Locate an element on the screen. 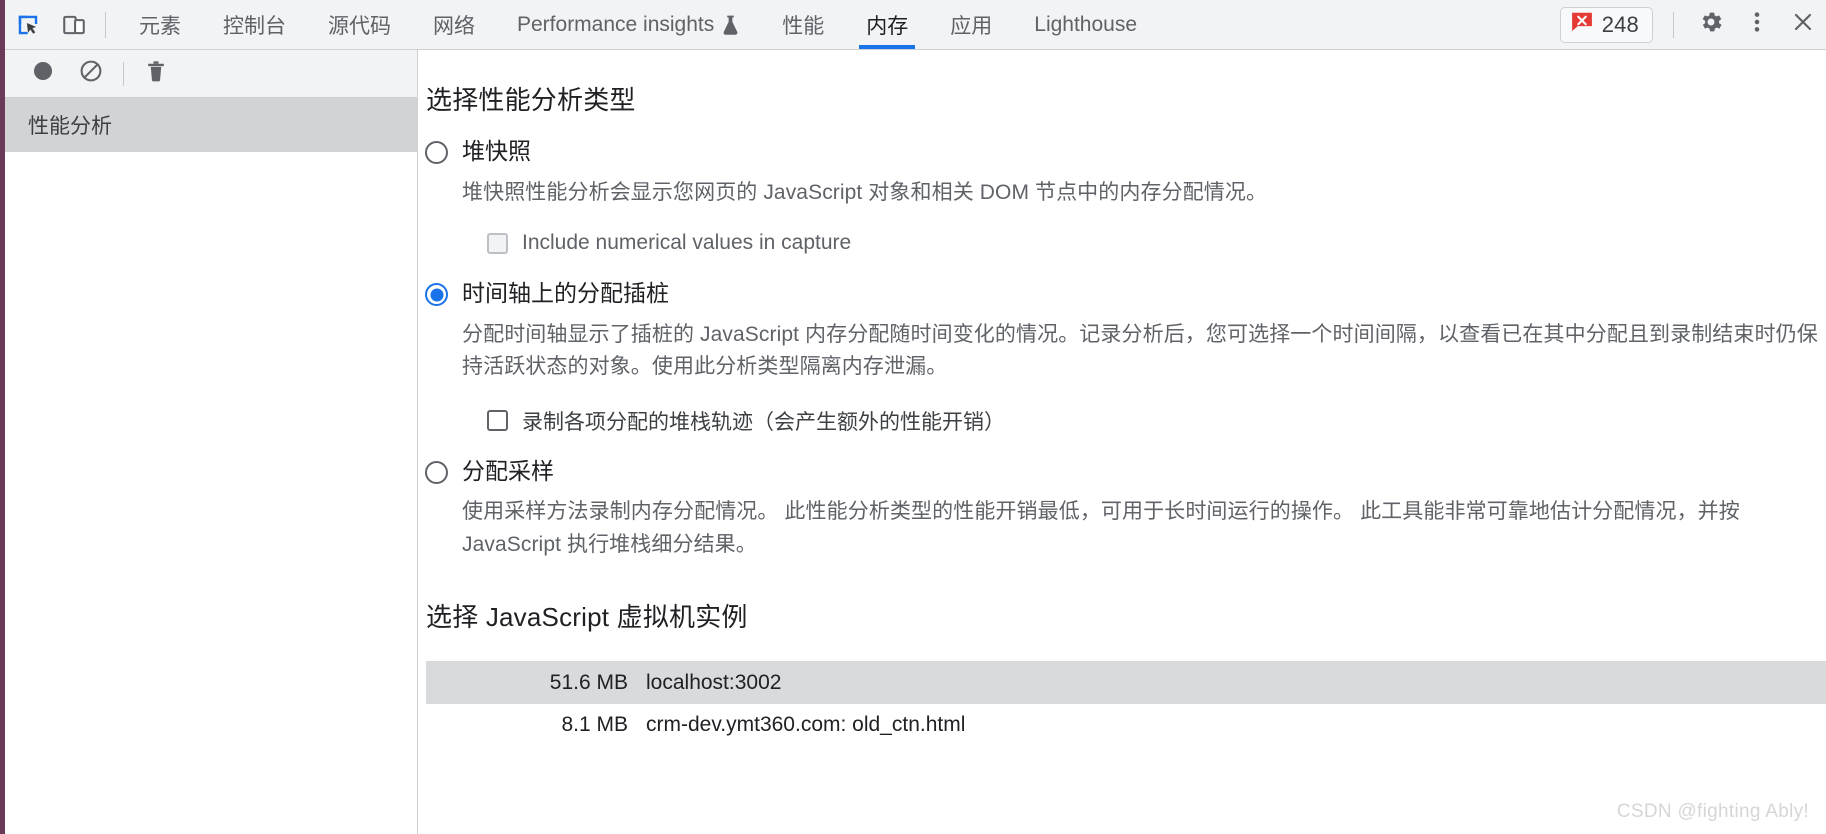  radio-heap-snapshot is located at coordinates (436, 152).